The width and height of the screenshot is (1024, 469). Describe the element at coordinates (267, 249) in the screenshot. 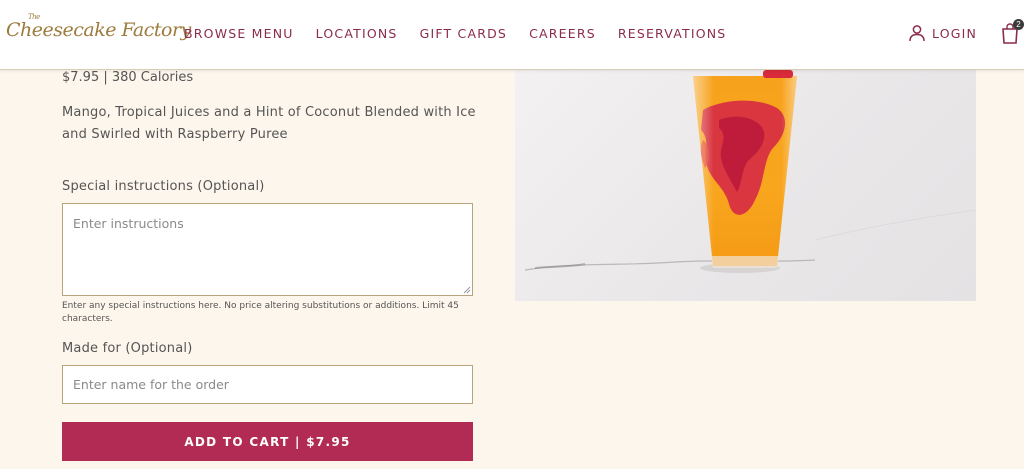

I see `special-instructions-input` at that location.